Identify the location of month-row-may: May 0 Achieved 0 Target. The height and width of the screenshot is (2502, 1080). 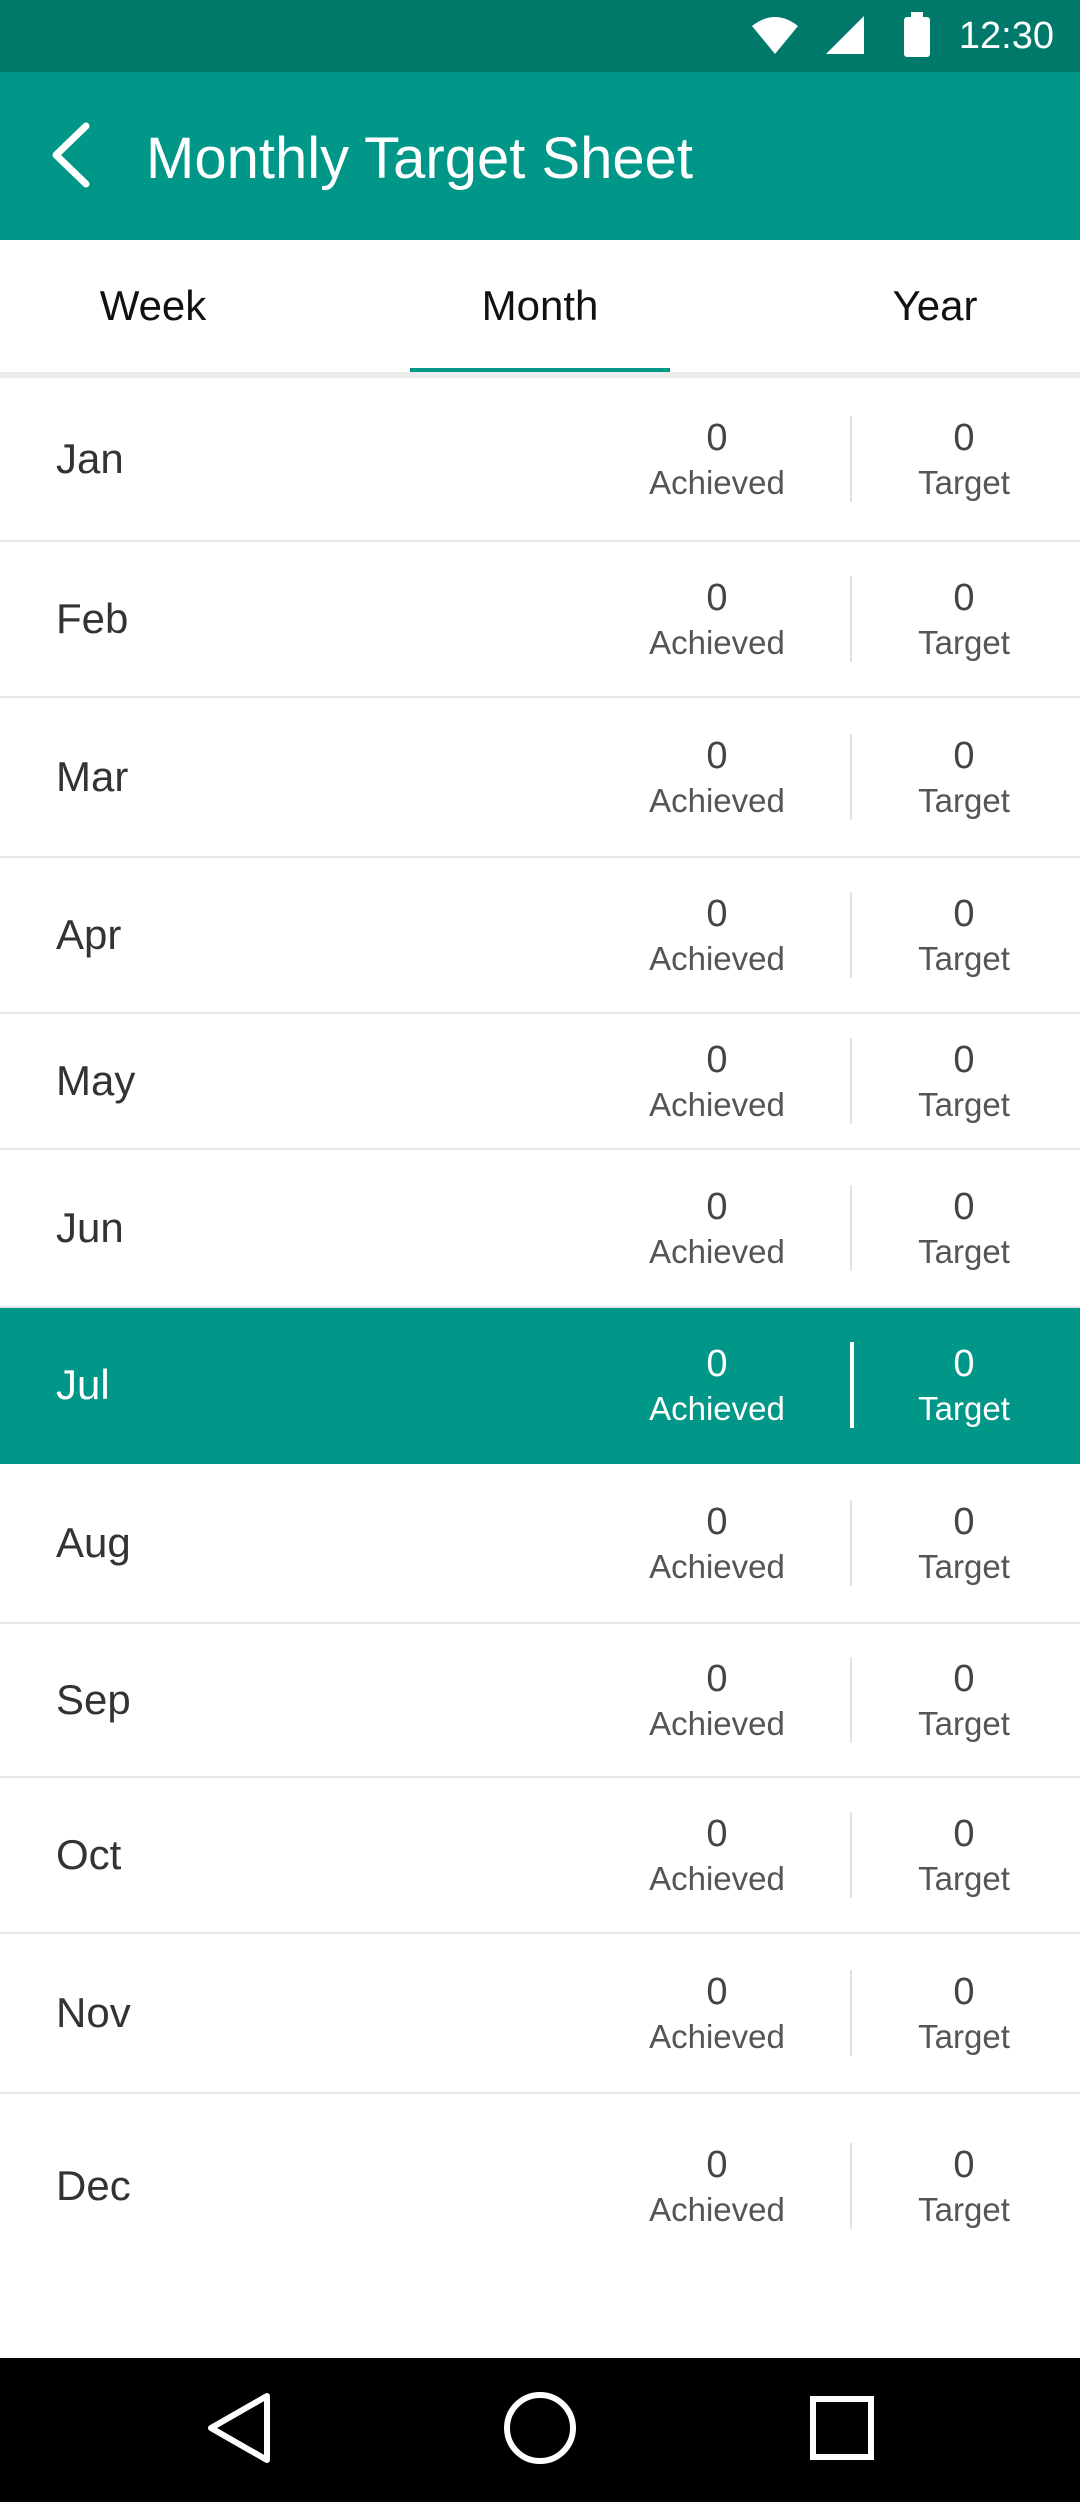
(540, 1082).